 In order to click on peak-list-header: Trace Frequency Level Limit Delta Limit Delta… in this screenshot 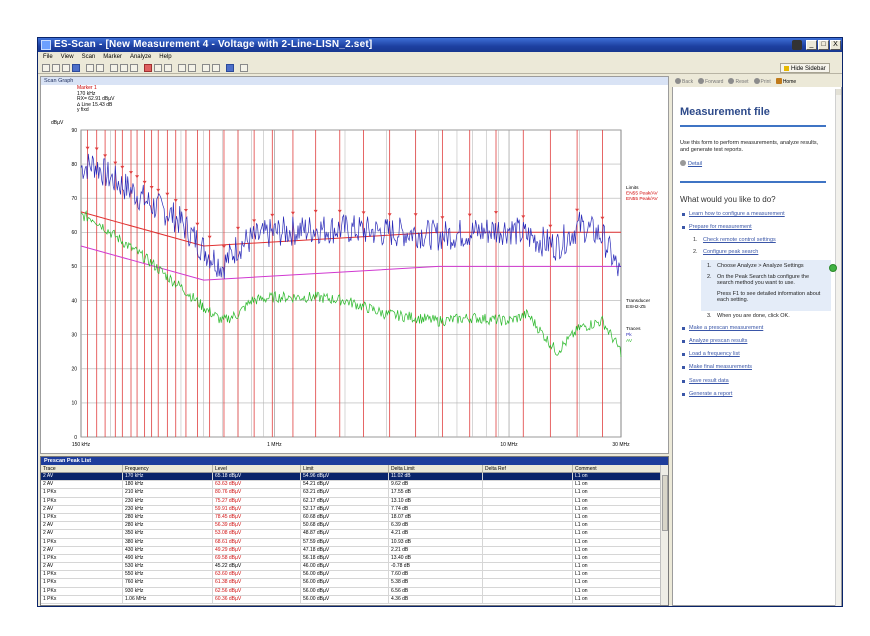, I will do `click(351, 469)`.